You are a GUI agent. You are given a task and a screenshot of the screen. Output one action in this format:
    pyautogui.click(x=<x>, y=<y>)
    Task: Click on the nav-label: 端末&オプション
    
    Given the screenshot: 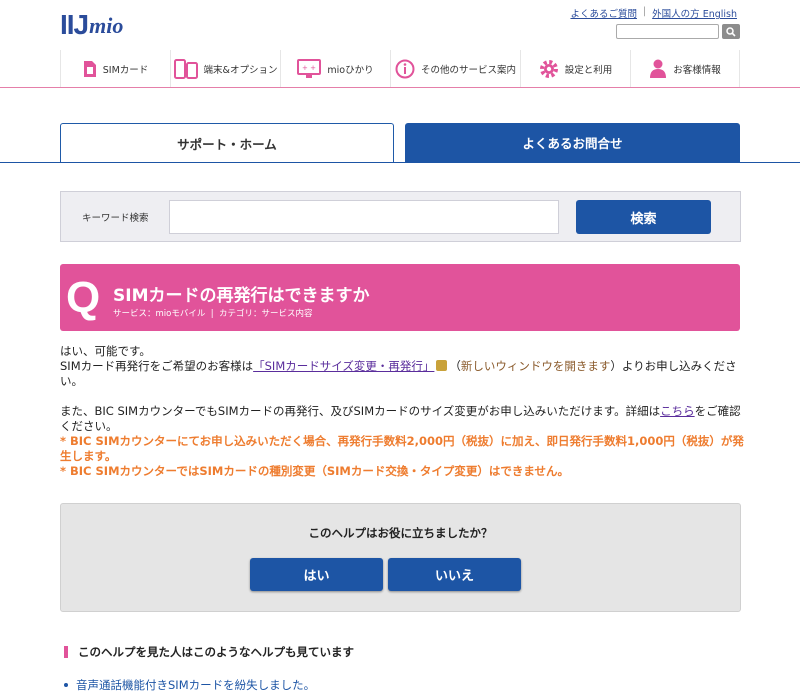 What is the action you would take?
    pyautogui.click(x=240, y=70)
    